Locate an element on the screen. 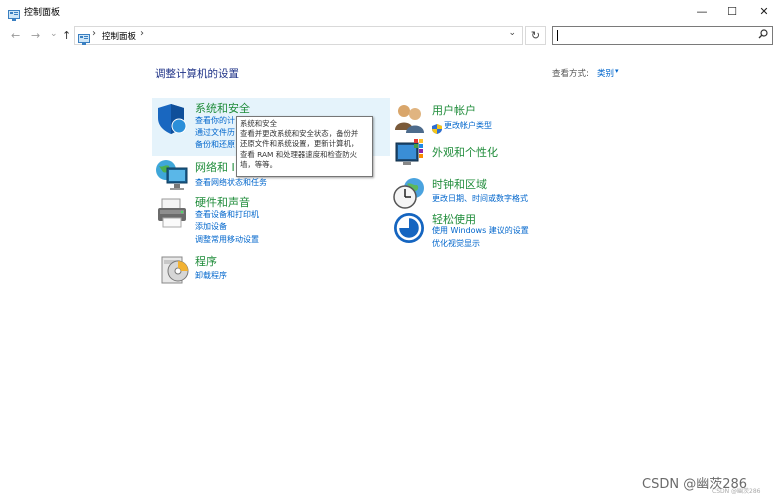  recent-locations-icon: ⌄ is located at coordinates (54, 34).